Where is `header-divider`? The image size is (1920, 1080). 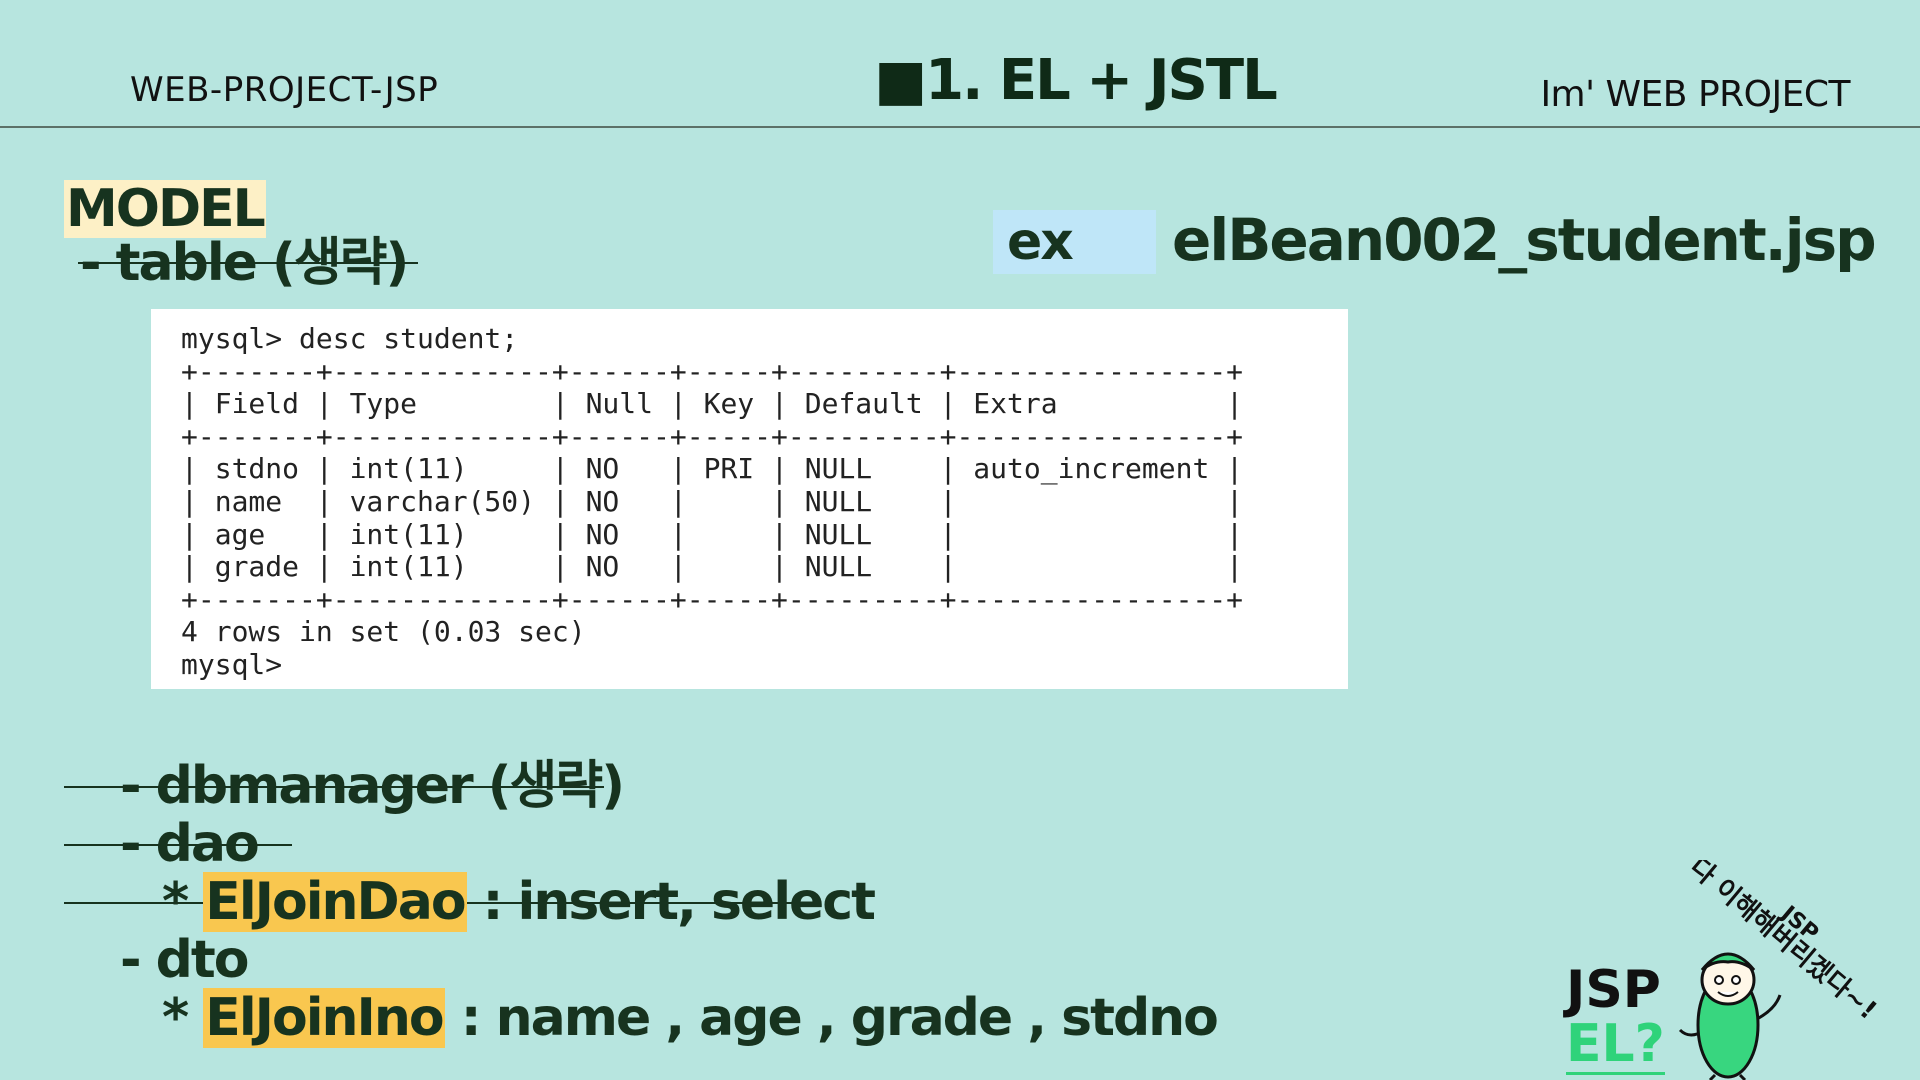
header-divider is located at coordinates (960, 127).